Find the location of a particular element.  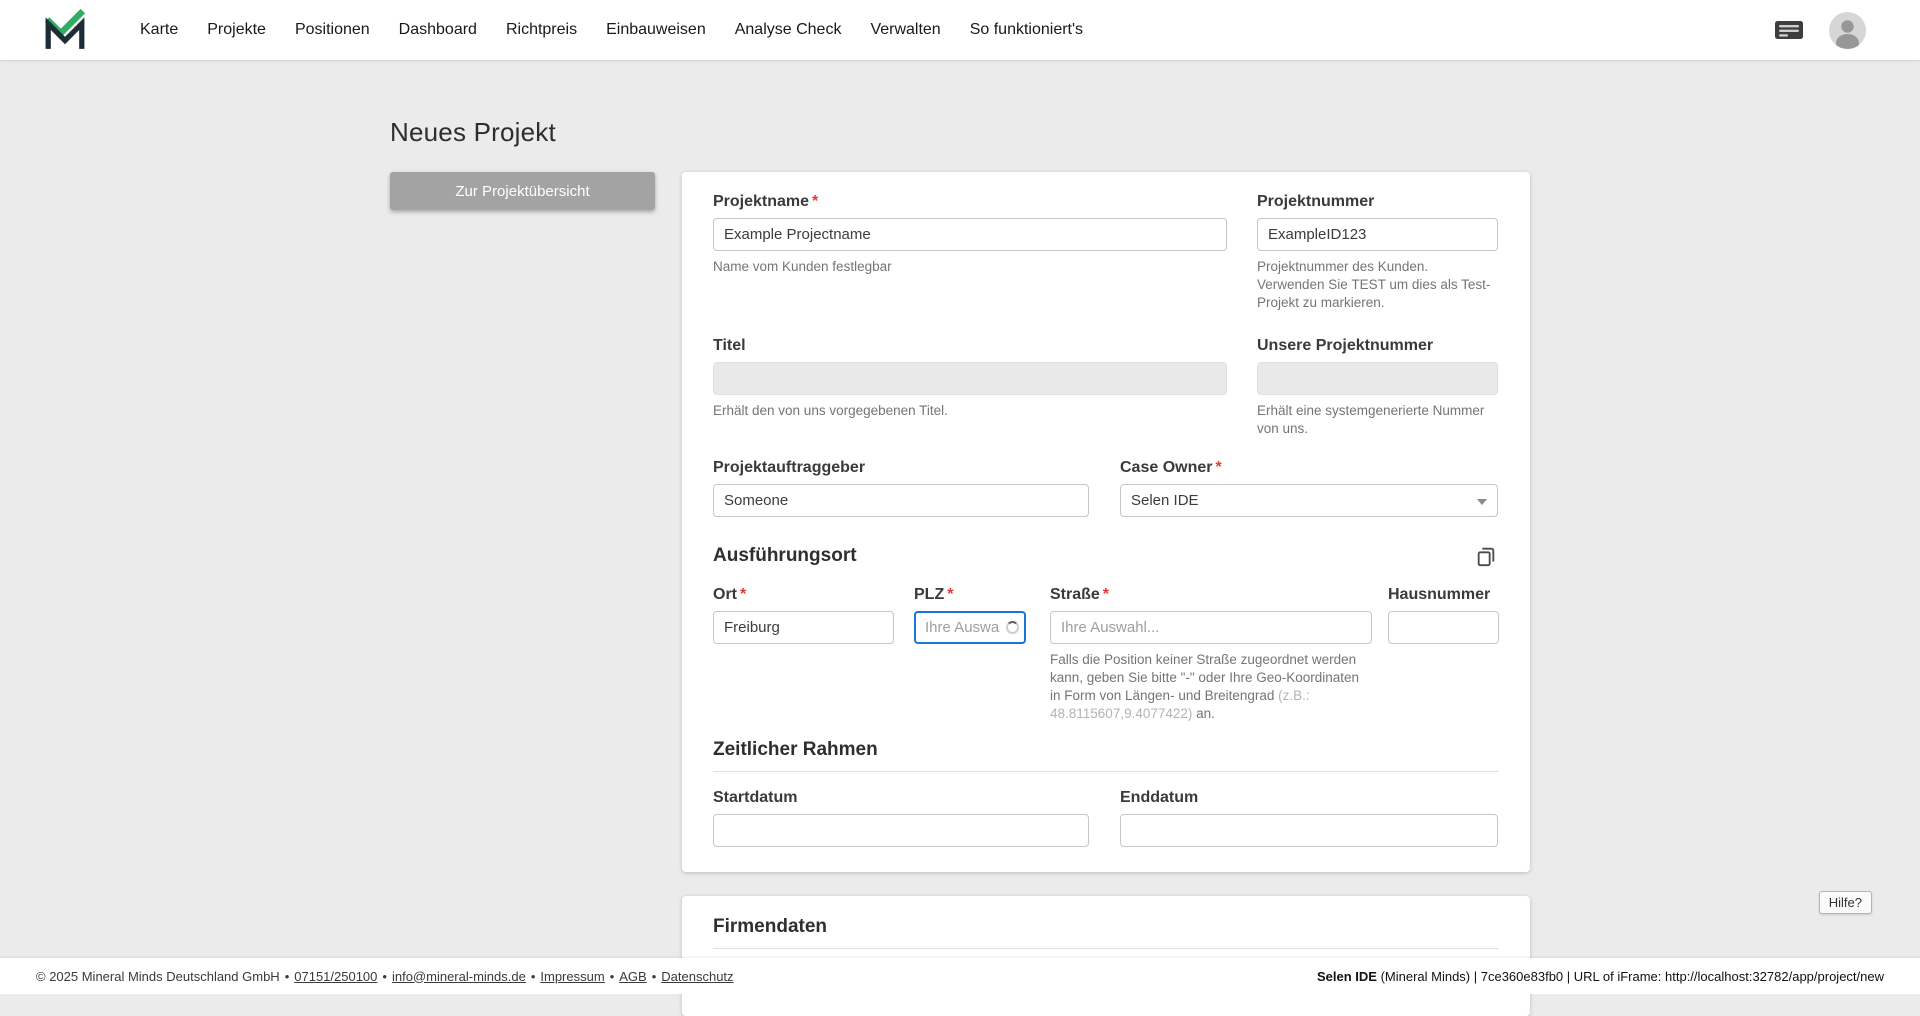

enddatum-input is located at coordinates (1309, 830).